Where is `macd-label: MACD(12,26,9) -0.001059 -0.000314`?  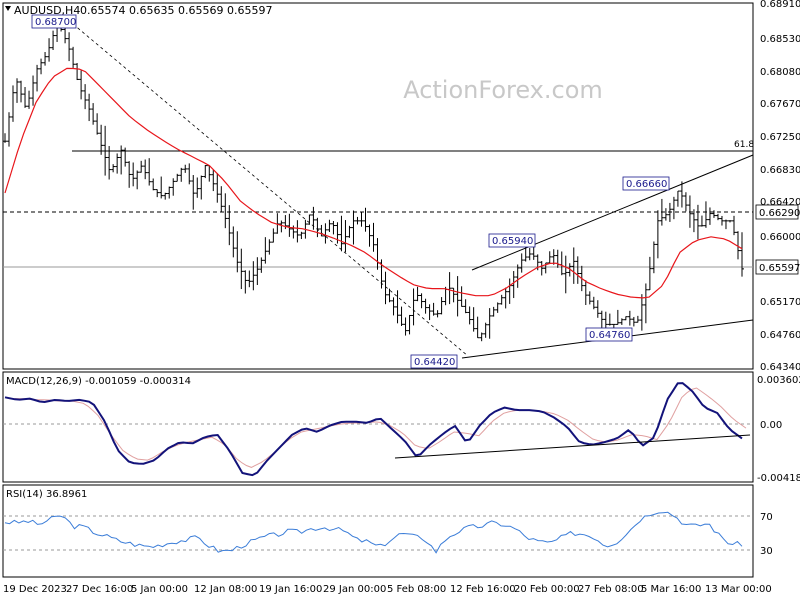
macd-label: MACD(12,26,9) -0.001059 -0.000314 is located at coordinates (98, 381).